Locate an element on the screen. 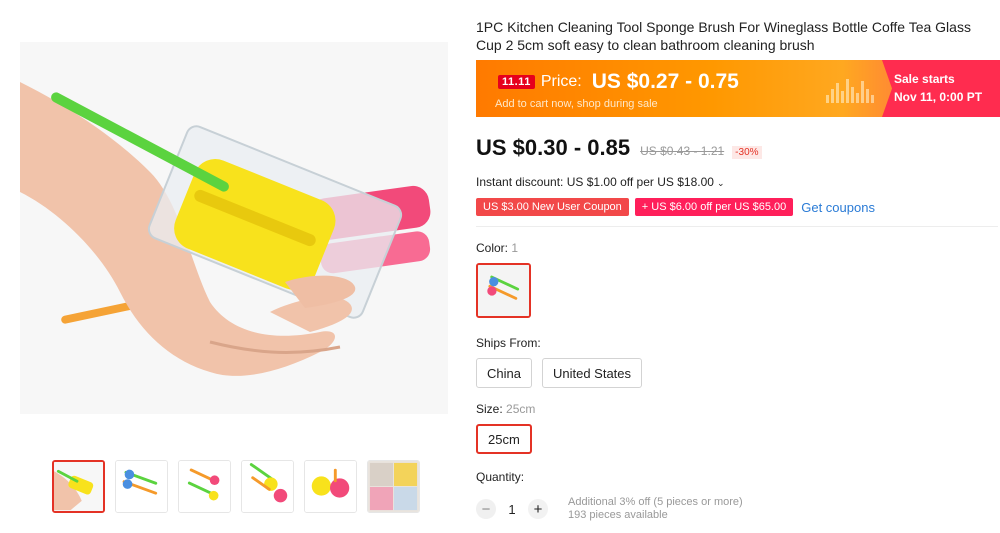  promo-sound-wave-decoration is located at coordinates (854, 88).